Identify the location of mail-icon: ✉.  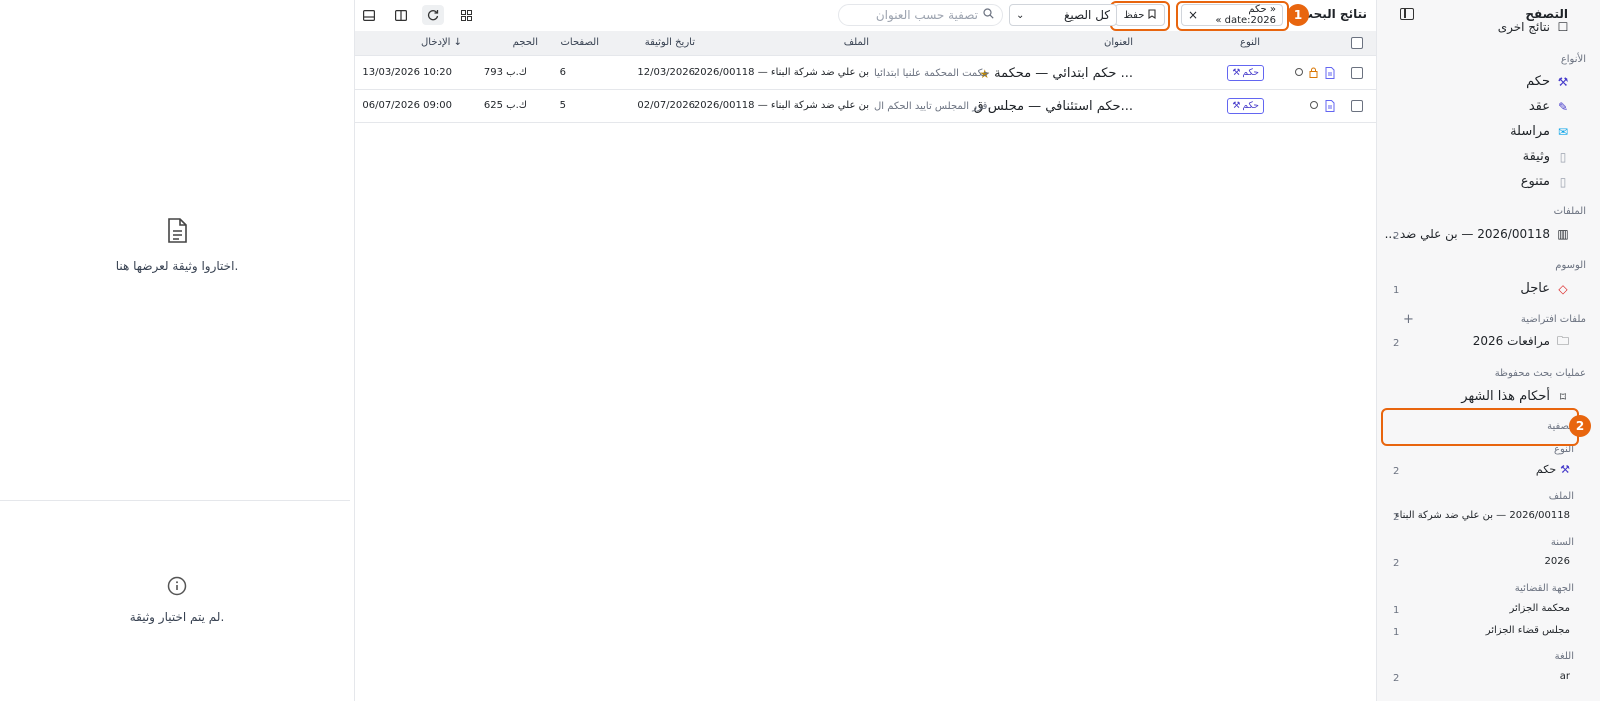
(1563, 131).